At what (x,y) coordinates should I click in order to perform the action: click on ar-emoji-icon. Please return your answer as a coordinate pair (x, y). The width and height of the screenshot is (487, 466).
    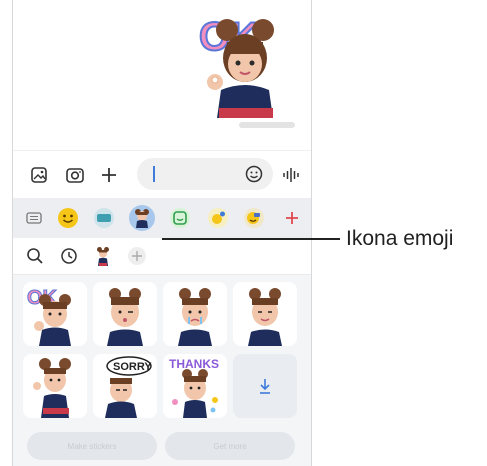
    Looking at the image, I should click on (142, 218).